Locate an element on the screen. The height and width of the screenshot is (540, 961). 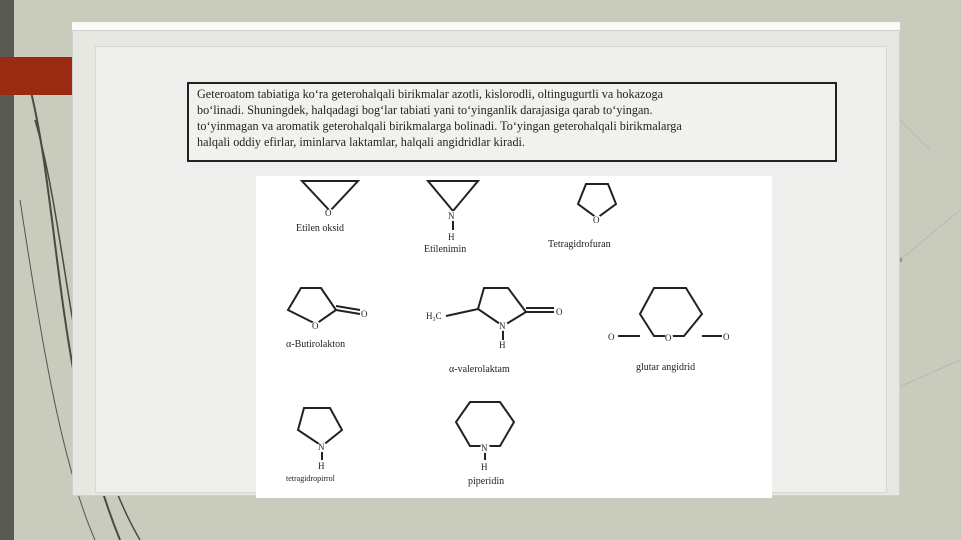
label-etilenimin: Etilenimin is located at coordinates (445, 249).